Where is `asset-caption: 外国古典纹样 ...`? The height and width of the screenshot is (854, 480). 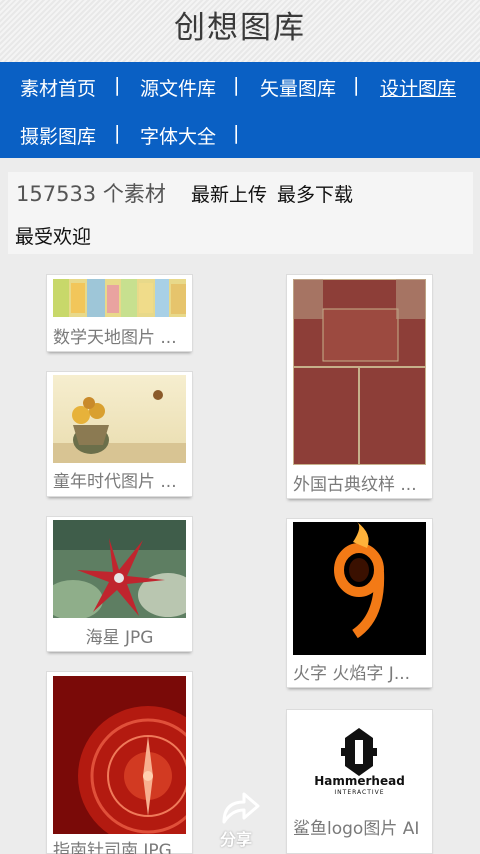 asset-caption: 外国古典纹样 ... is located at coordinates (355, 485).